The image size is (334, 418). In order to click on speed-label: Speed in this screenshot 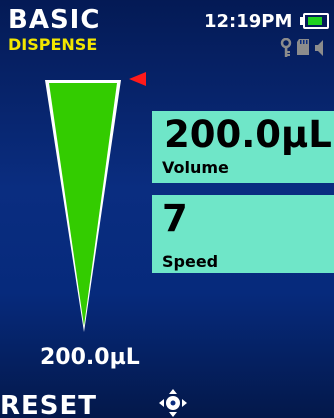, I will do `click(190, 261)`.